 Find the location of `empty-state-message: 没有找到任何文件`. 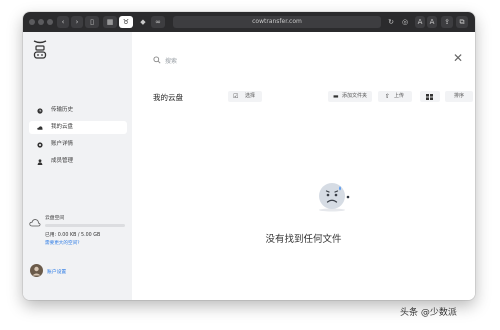

empty-state-message: 没有找到任何文件 is located at coordinates (303, 239).